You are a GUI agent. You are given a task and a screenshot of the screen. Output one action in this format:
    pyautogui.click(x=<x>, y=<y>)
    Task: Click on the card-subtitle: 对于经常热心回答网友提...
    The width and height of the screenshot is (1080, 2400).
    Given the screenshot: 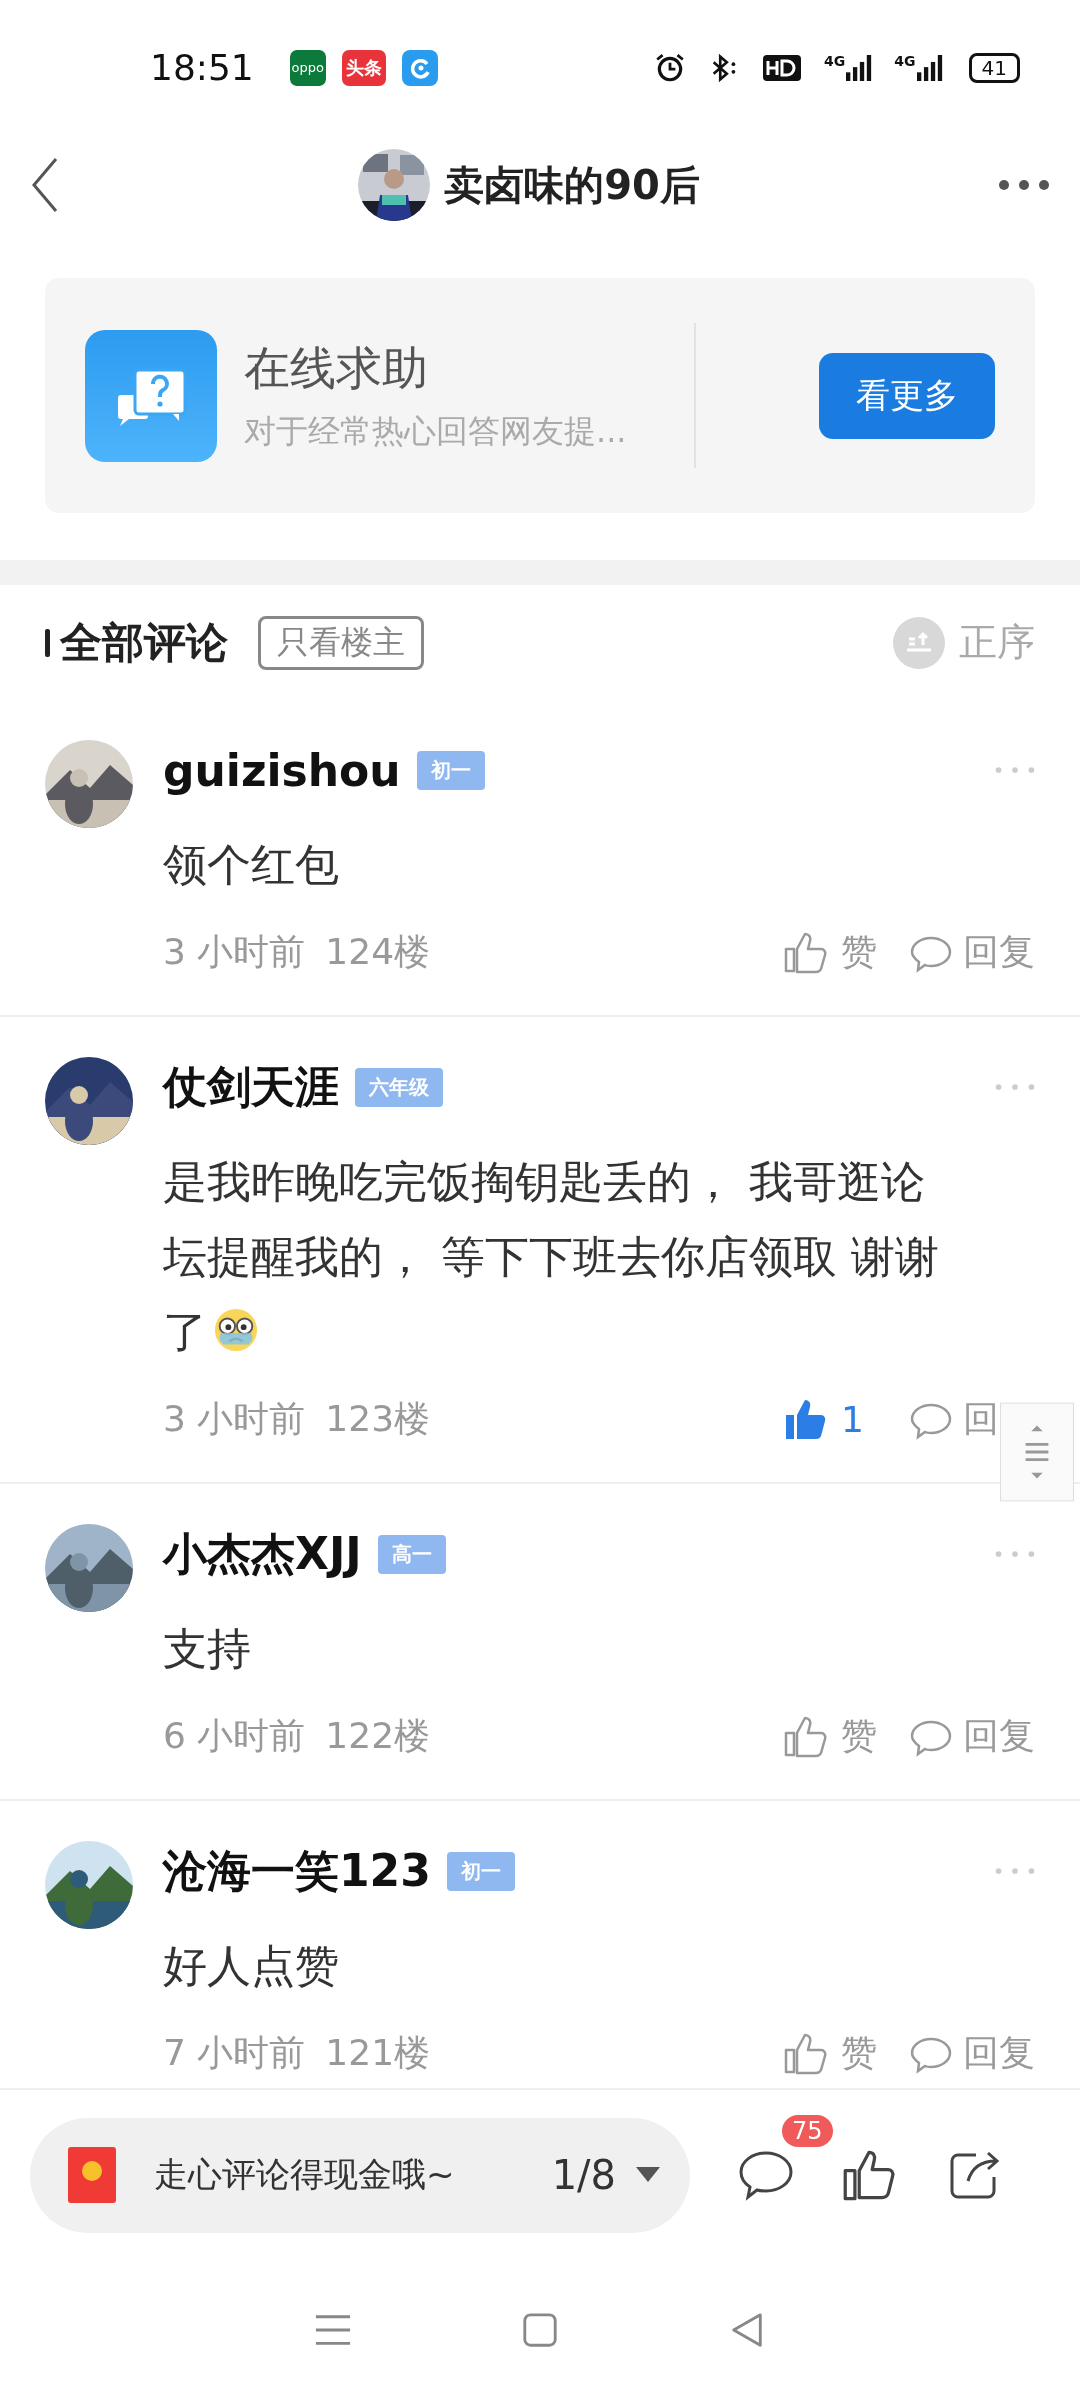 What is the action you would take?
    pyautogui.click(x=436, y=431)
    